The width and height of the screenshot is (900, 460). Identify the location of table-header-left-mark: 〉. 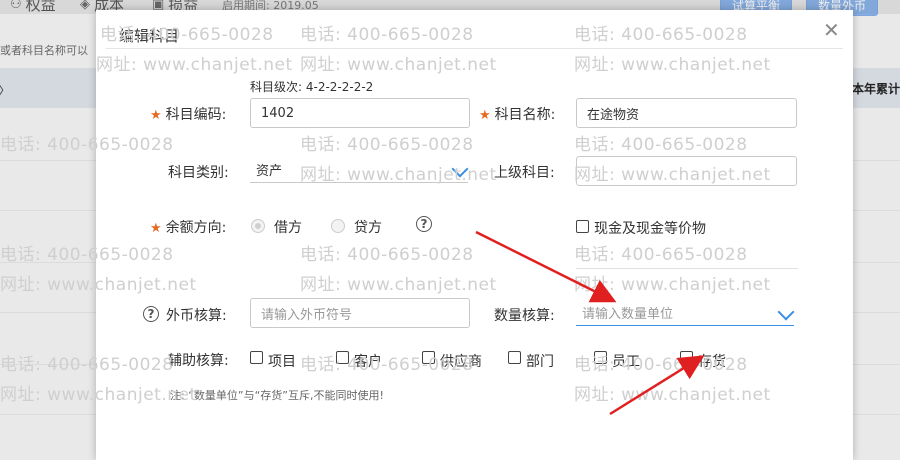
(5, 89).